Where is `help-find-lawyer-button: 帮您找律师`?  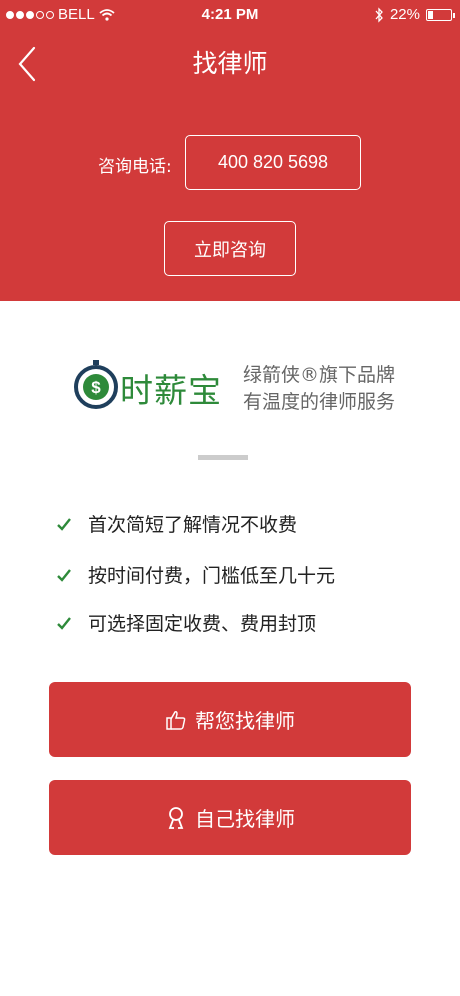 help-find-lawyer-button: 帮您找律师 is located at coordinates (230, 719).